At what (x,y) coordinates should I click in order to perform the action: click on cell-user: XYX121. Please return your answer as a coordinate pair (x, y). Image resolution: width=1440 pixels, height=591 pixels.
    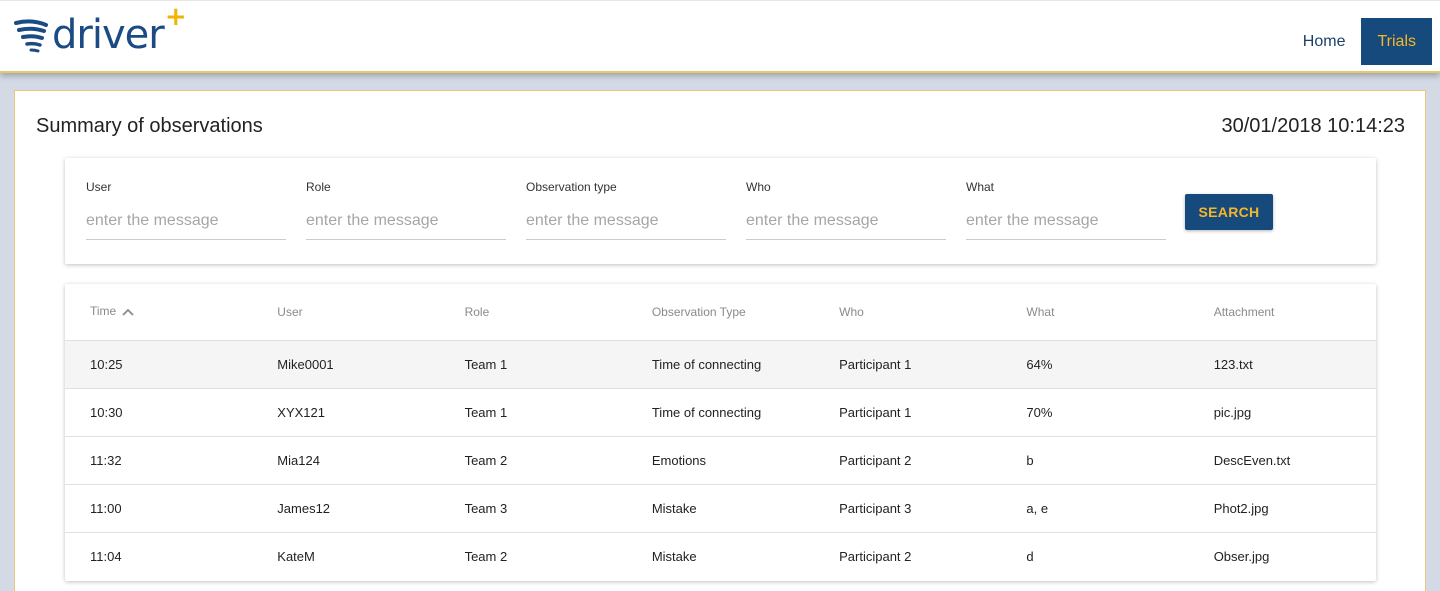
    Looking at the image, I should click on (346, 412).